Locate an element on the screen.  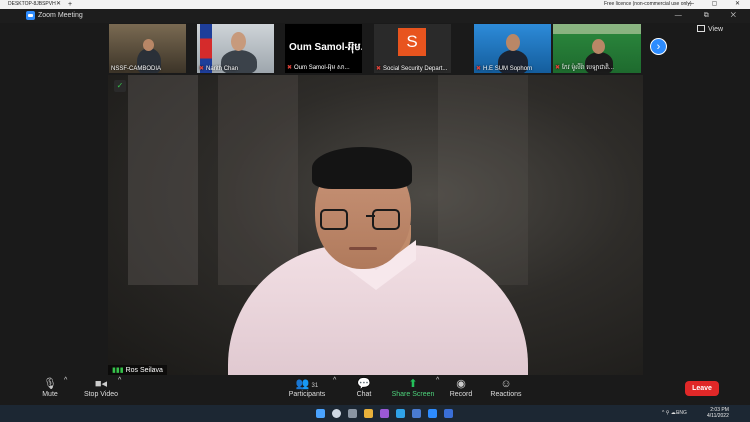
participant-tile: ✖ H.E SUM Sophorn is located at coordinates (512, 48).